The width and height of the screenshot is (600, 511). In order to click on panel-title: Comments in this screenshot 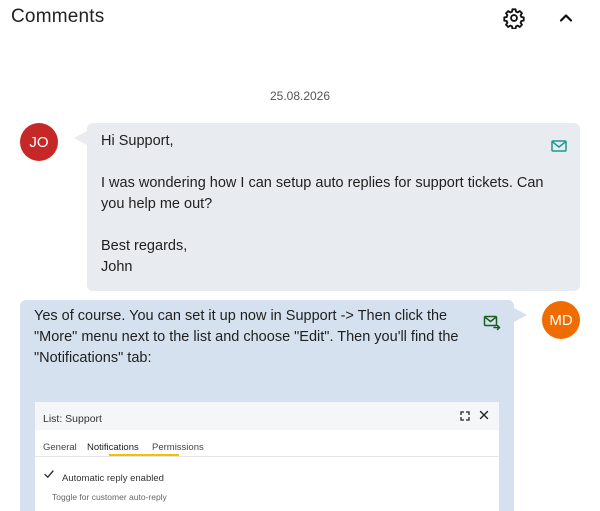, I will do `click(58, 16)`.